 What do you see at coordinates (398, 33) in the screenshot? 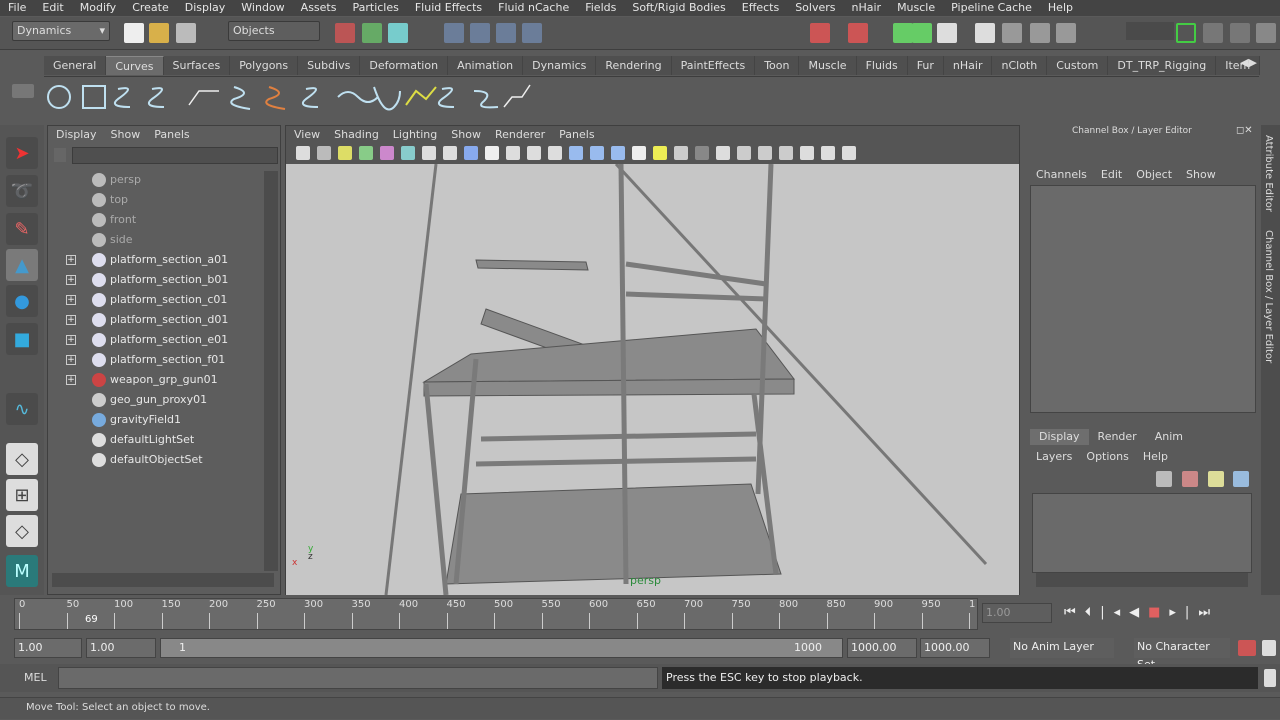
I see `select-component-icon` at bounding box center [398, 33].